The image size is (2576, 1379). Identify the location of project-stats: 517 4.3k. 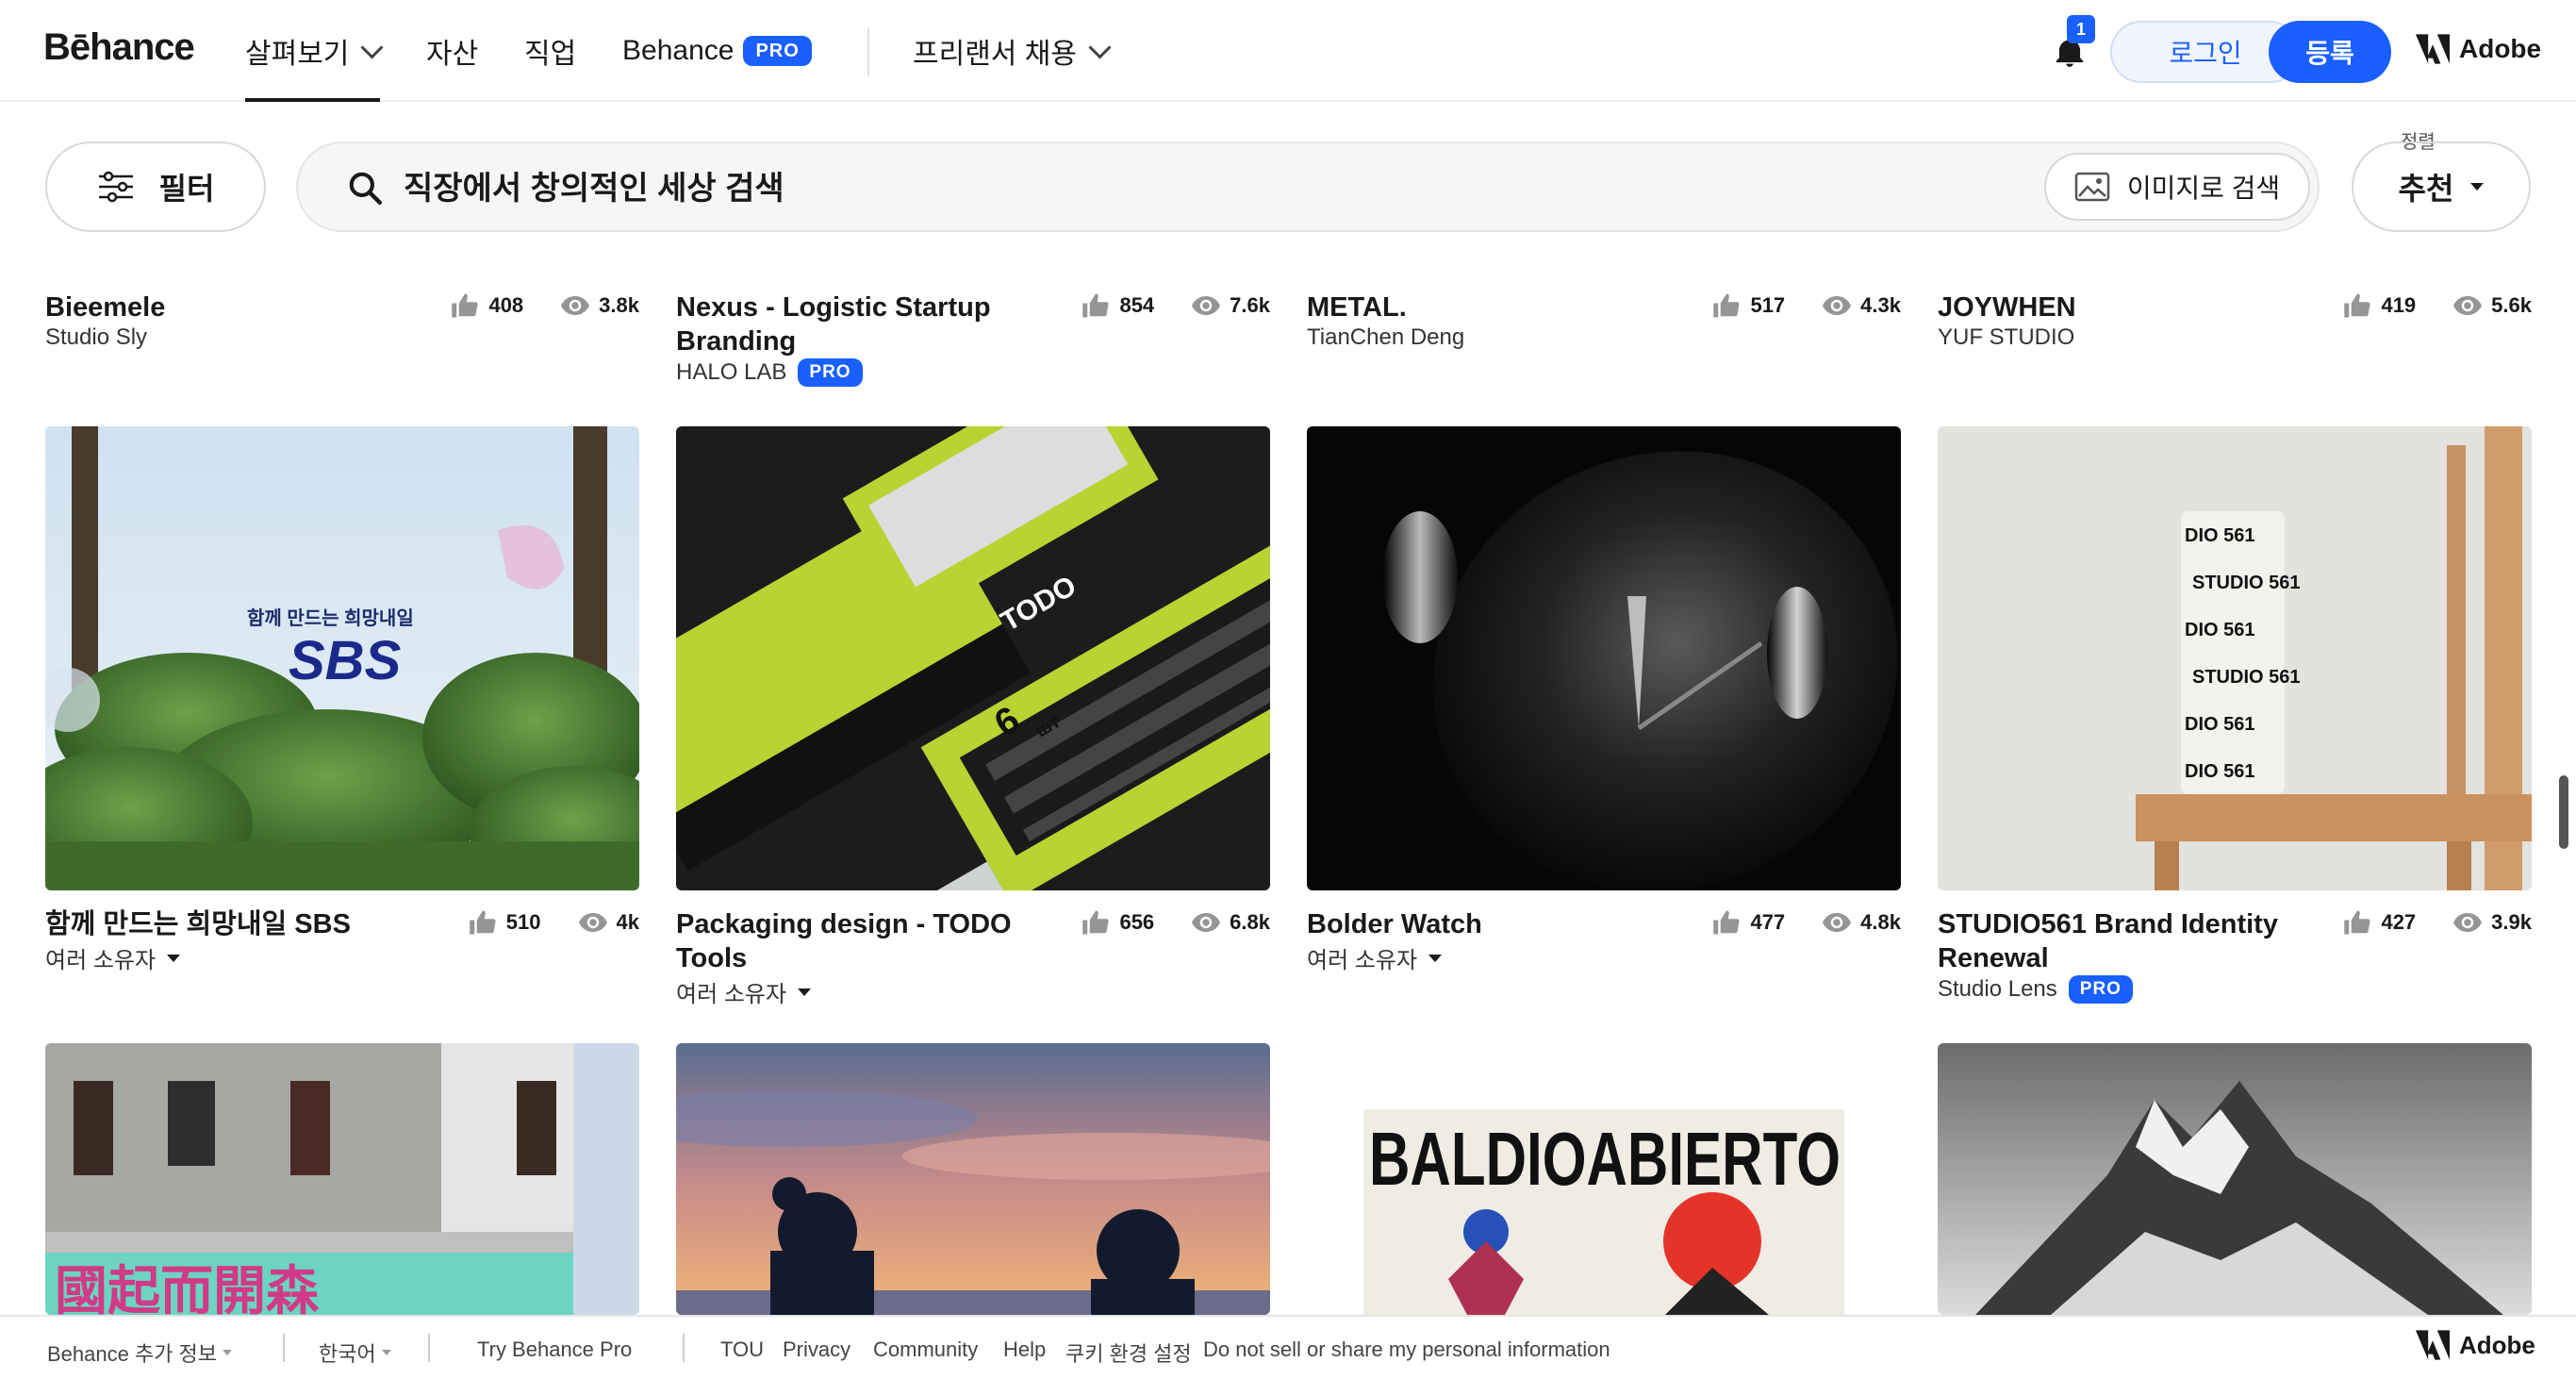
(1806, 306).